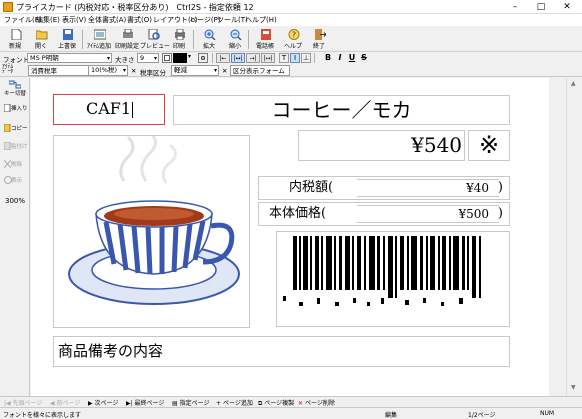 Image resolution: width=582 pixels, height=419 pixels. I want to click on save-button-label: 上書保, so click(66, 46).